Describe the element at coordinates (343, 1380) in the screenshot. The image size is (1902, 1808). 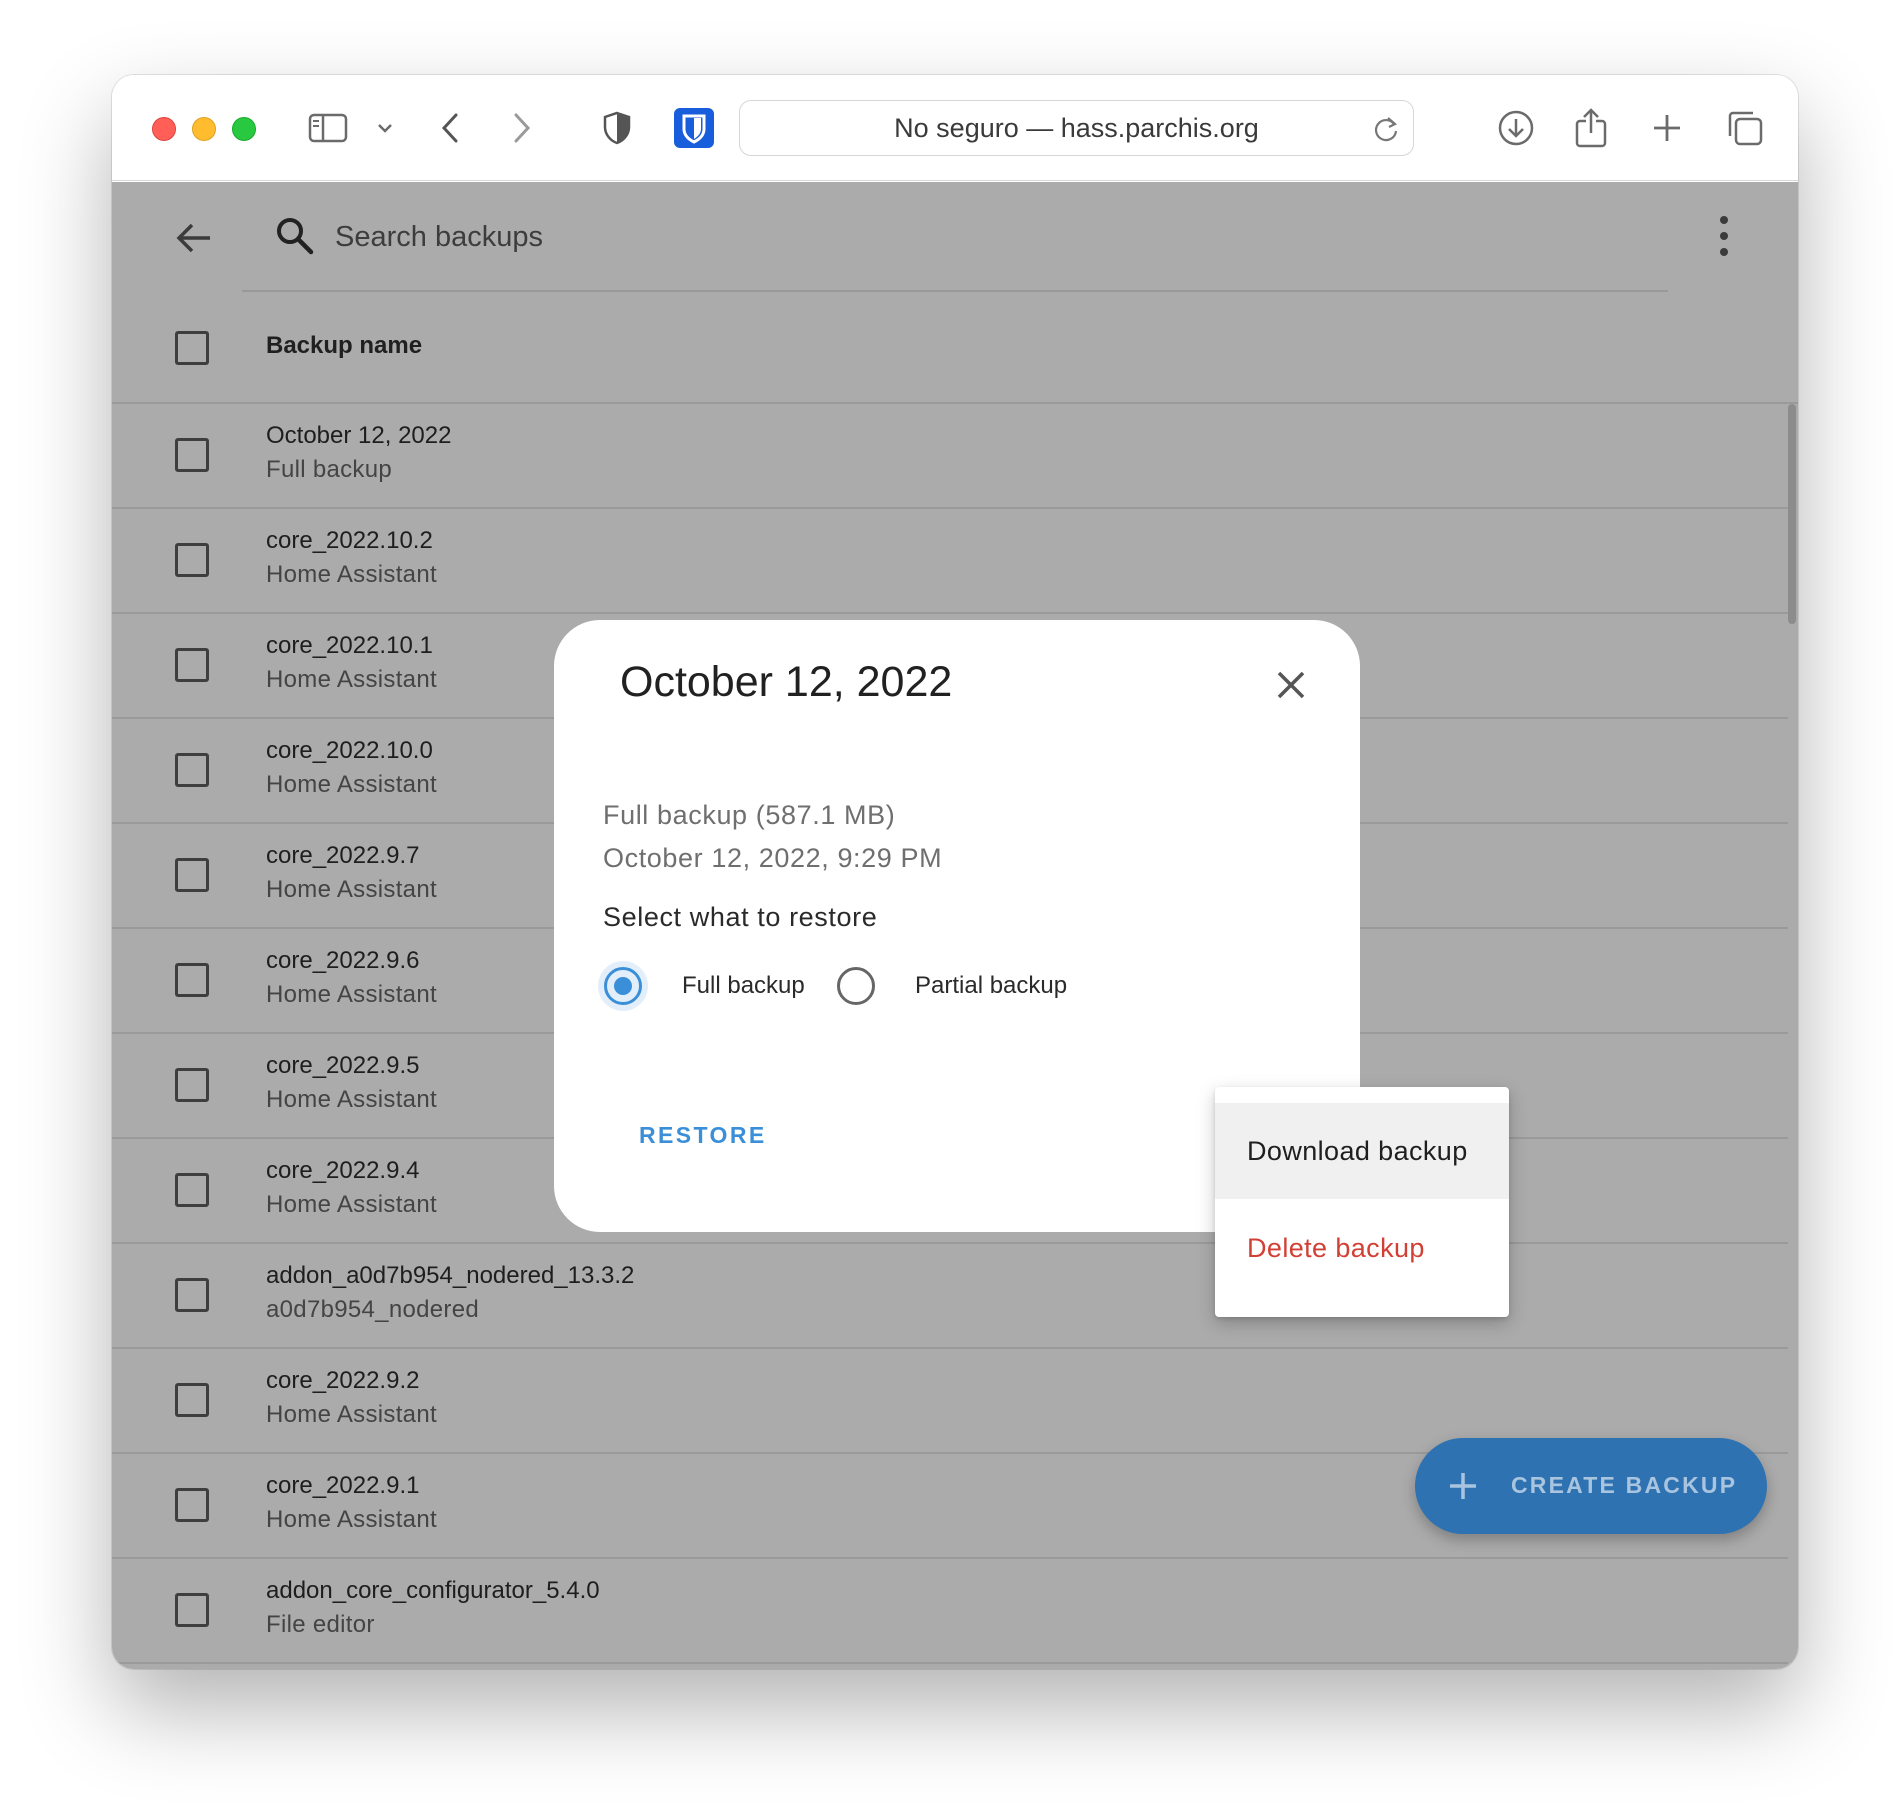
I see `backup-name: core_2022.9.2` at that location.